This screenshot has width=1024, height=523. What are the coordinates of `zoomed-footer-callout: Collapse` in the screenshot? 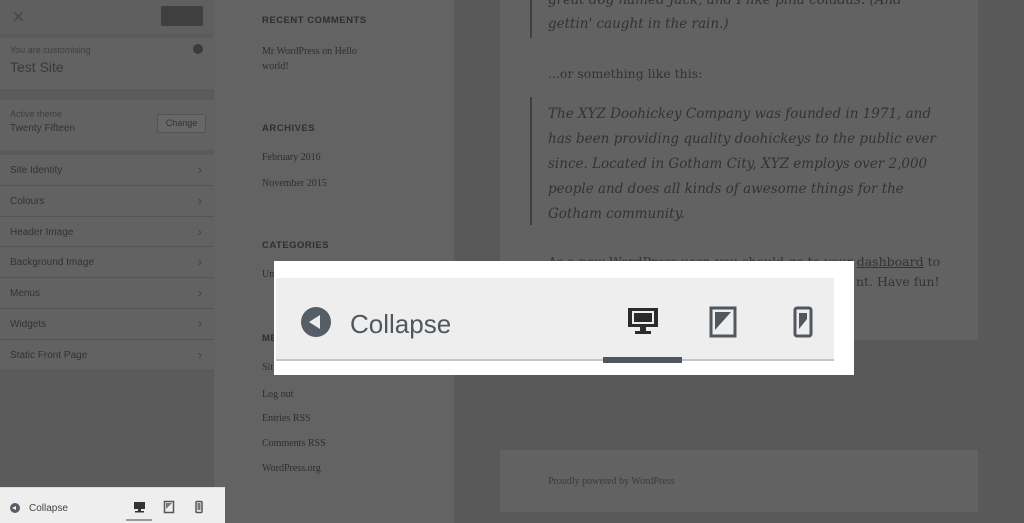 It's located at (564, 318).